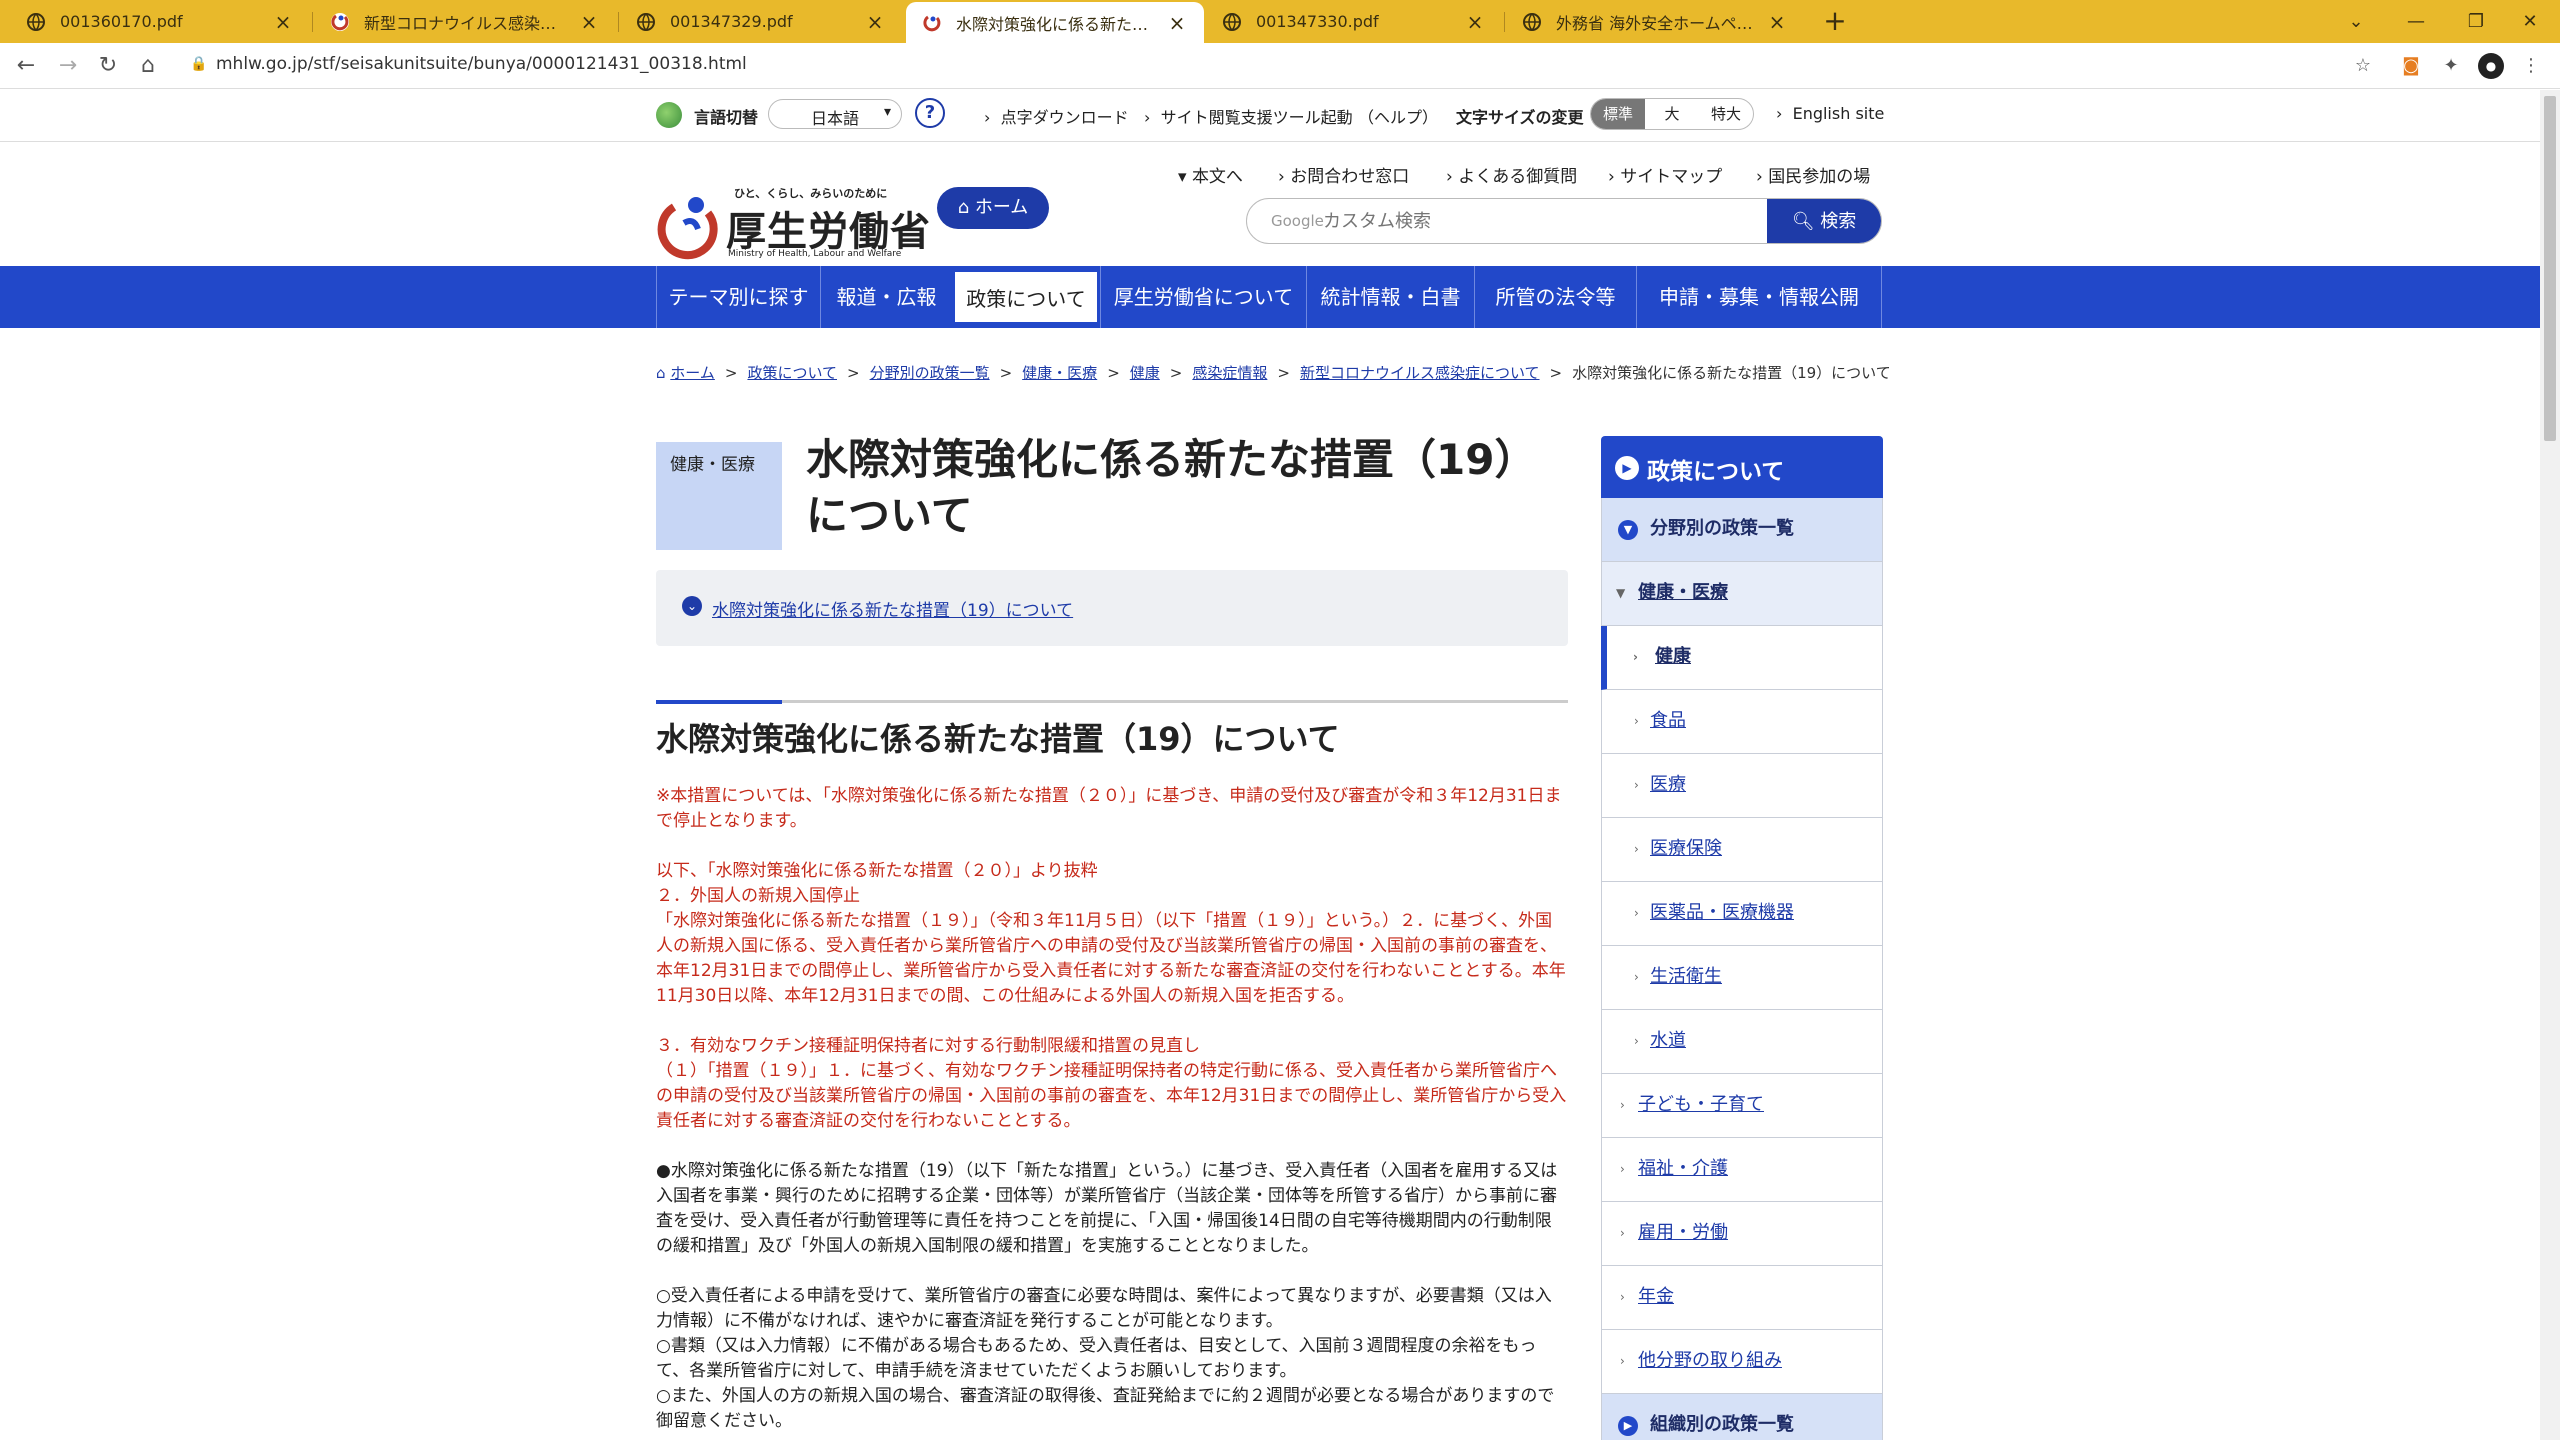 Image resolution: width=2560 pixels, height=1440 pixels. What do you see at coordinates (1742, 1170) in the screenshot?
I see `side-item-welfare: › 福祉・介護` at bounding box center [1742, 1170].